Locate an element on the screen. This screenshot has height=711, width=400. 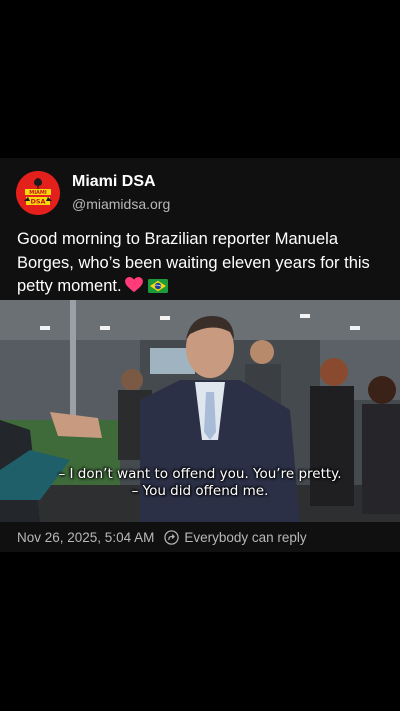
avatar: MIAMI DSA is located at coordinates (38, 193).